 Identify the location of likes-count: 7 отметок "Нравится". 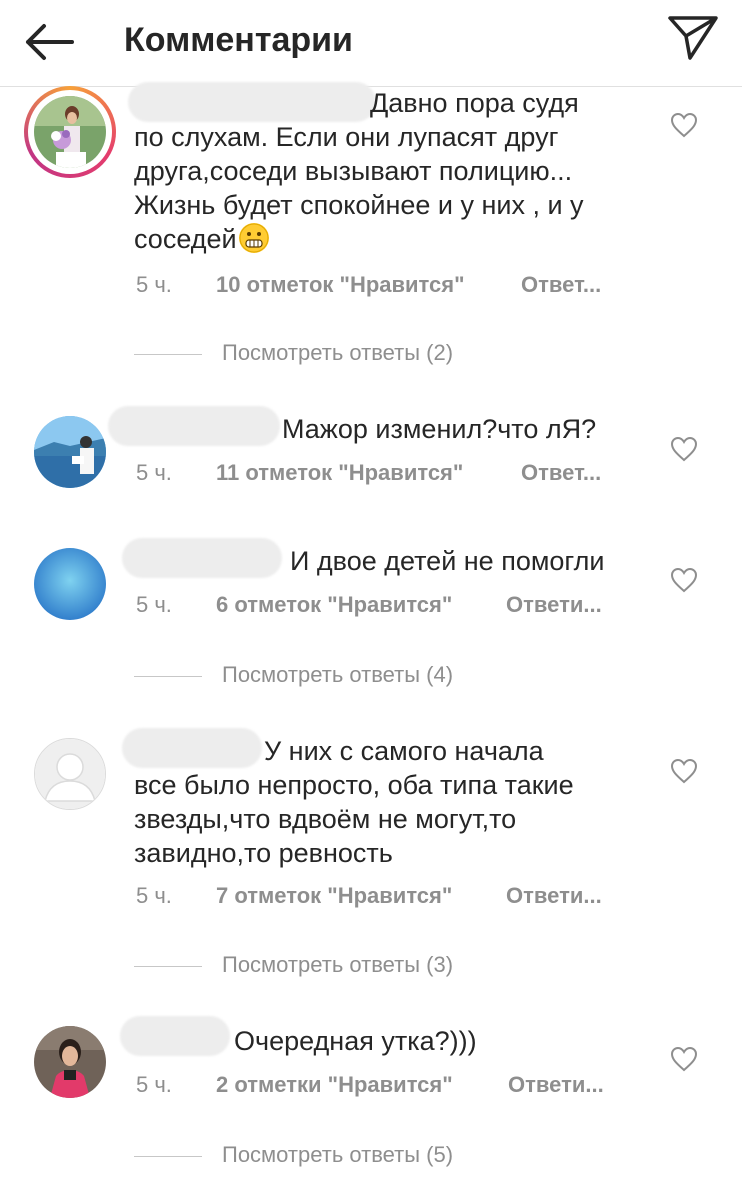
(334, 896).